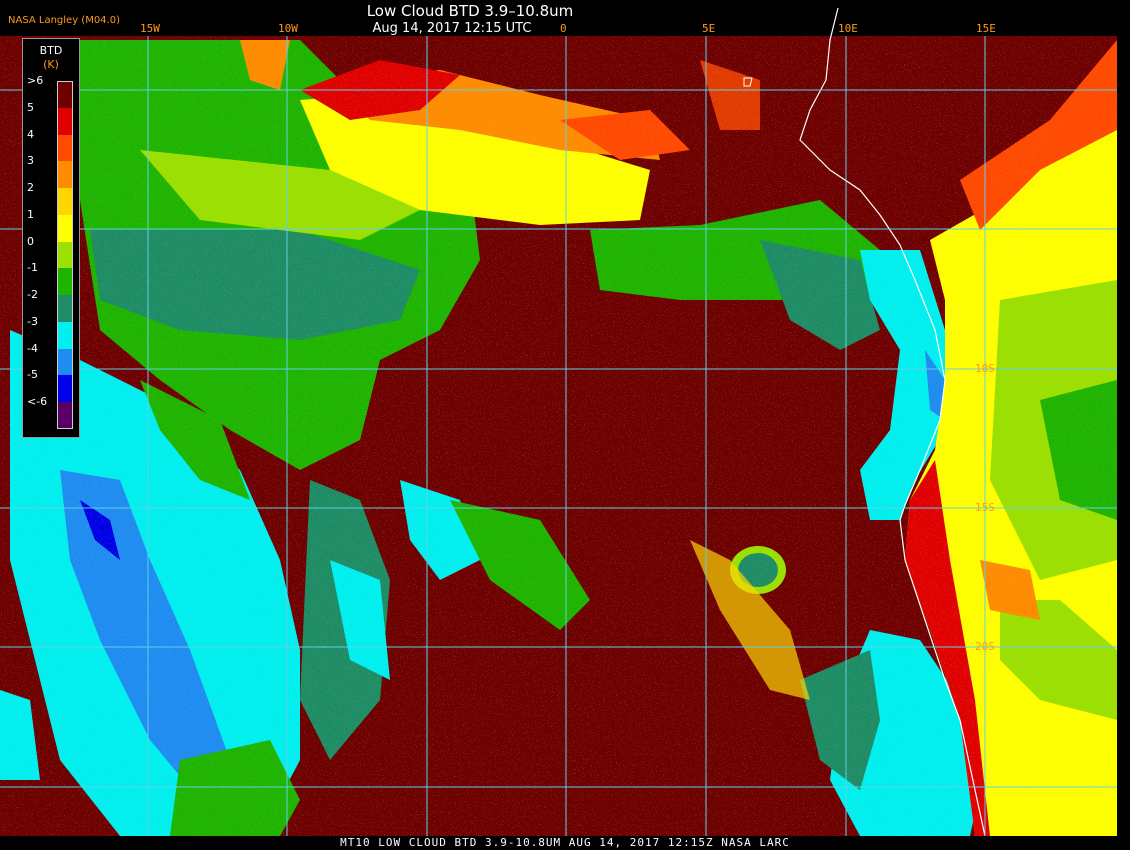 The width and height of the screenshot is (1130, 850). I want to click on legend-entry: <-6, so click(51, 412).